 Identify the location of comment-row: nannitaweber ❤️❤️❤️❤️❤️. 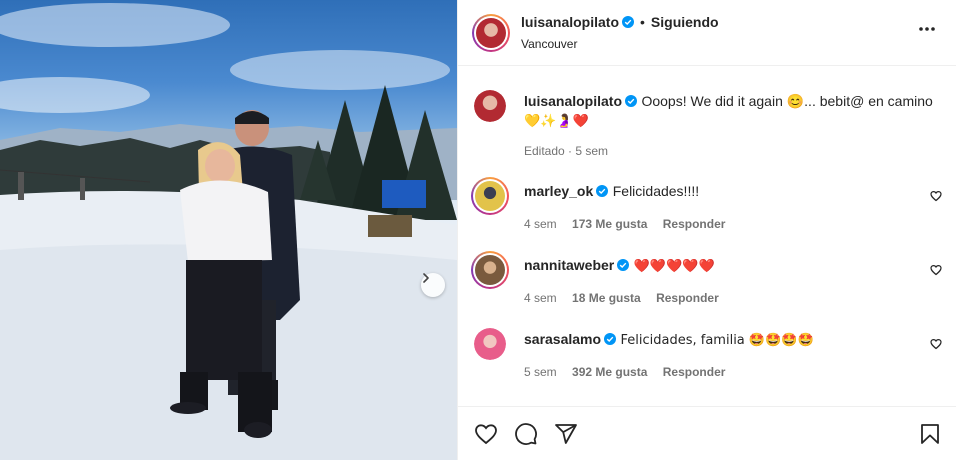
(619, 266).